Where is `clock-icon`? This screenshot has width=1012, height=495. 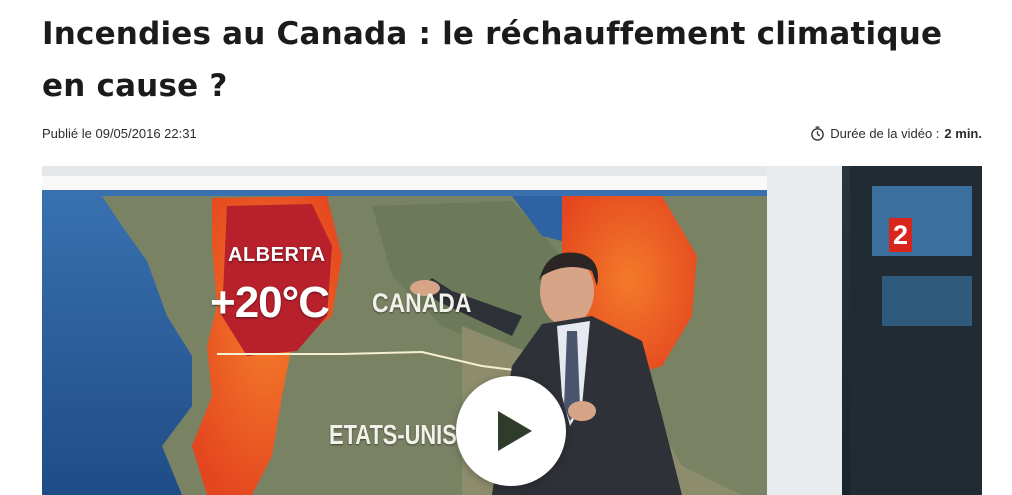
clock-icon is located at coordinates (818, 133).